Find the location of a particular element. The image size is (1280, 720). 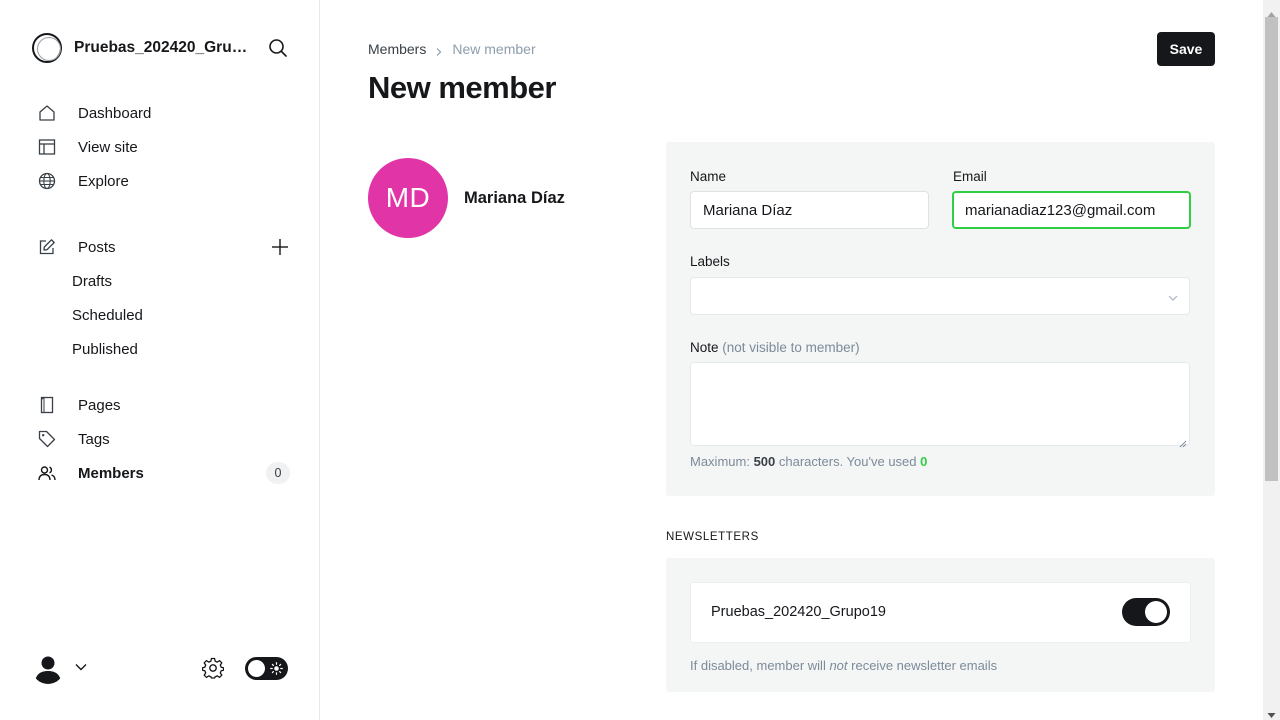

newsletters-section-title: NEWSLETTERS is located at coordinates (712, 537).